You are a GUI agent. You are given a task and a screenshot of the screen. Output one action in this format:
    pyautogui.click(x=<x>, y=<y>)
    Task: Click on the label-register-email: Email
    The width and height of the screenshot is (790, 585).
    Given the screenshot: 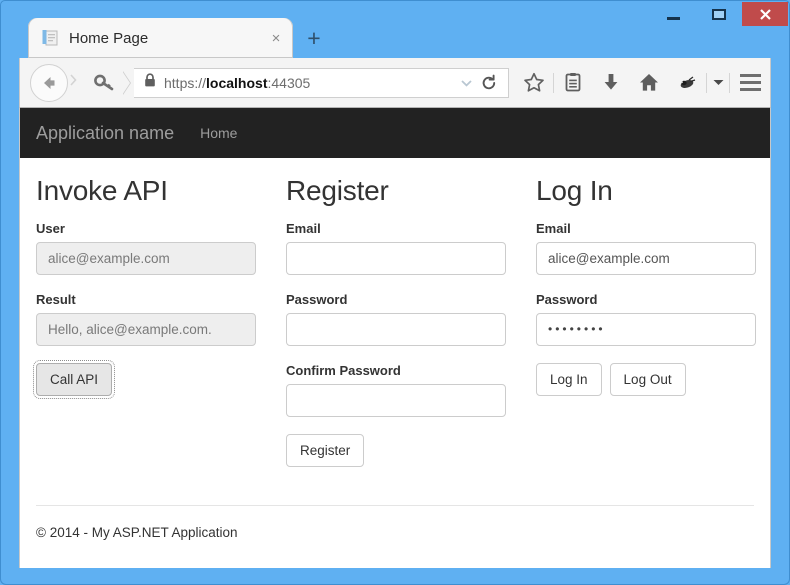 What is the action you would take?
    pyautogui.click(x=303, y=228)
    